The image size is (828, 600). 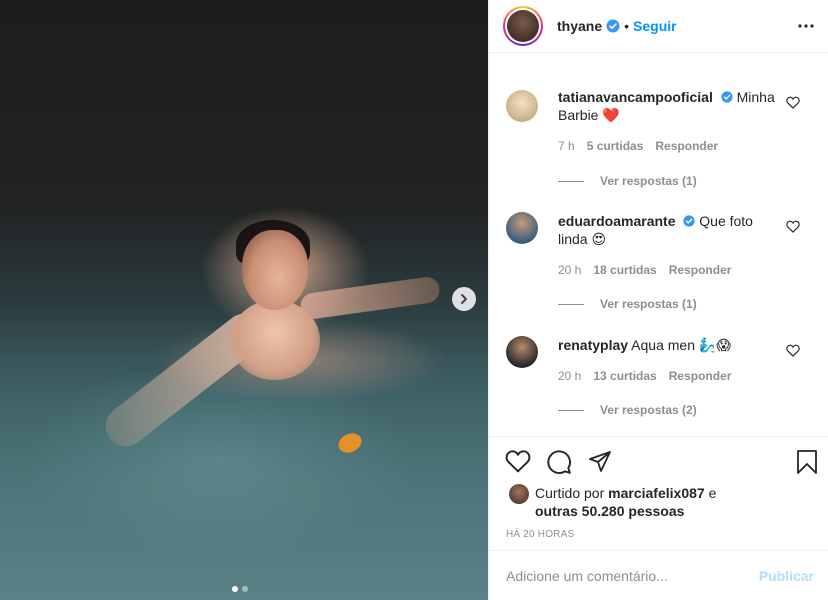 I want to click on comment-meta: 7 h 5 curtidas Responder, so click(x=638, y=146).